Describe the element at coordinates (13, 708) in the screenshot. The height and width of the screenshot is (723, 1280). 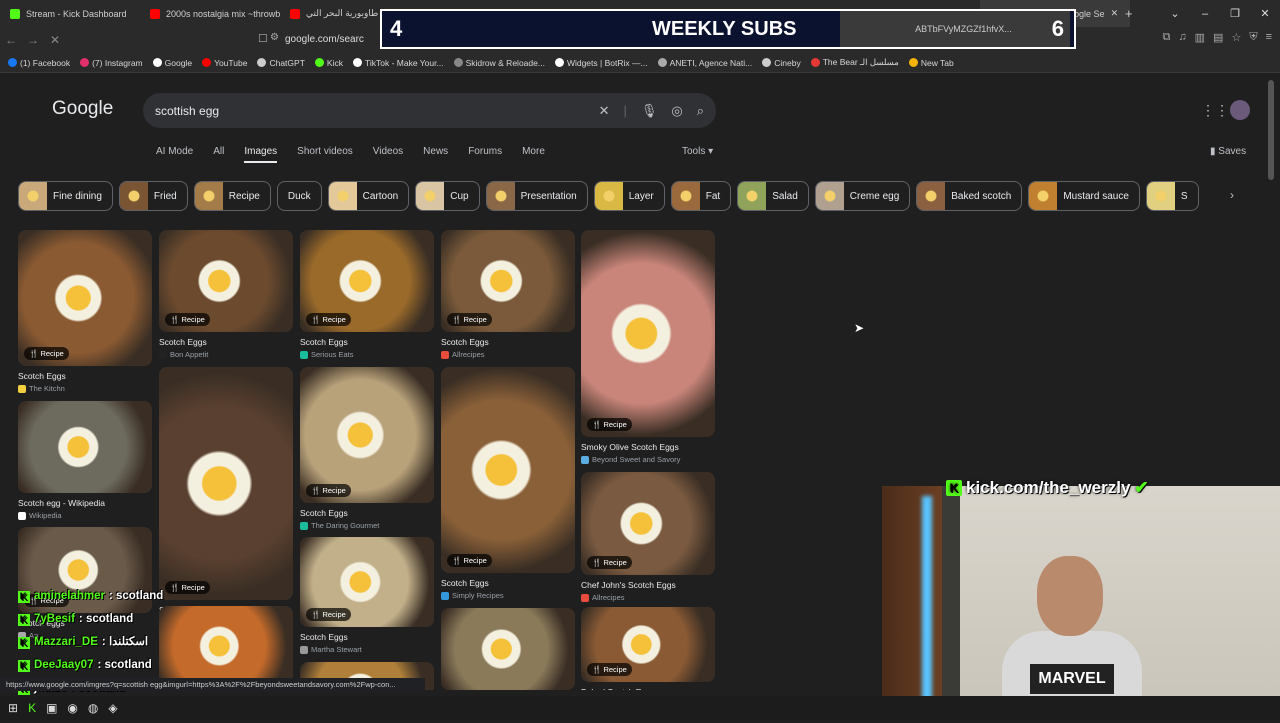
I see `windows-start-icon: ⊞` at that location.